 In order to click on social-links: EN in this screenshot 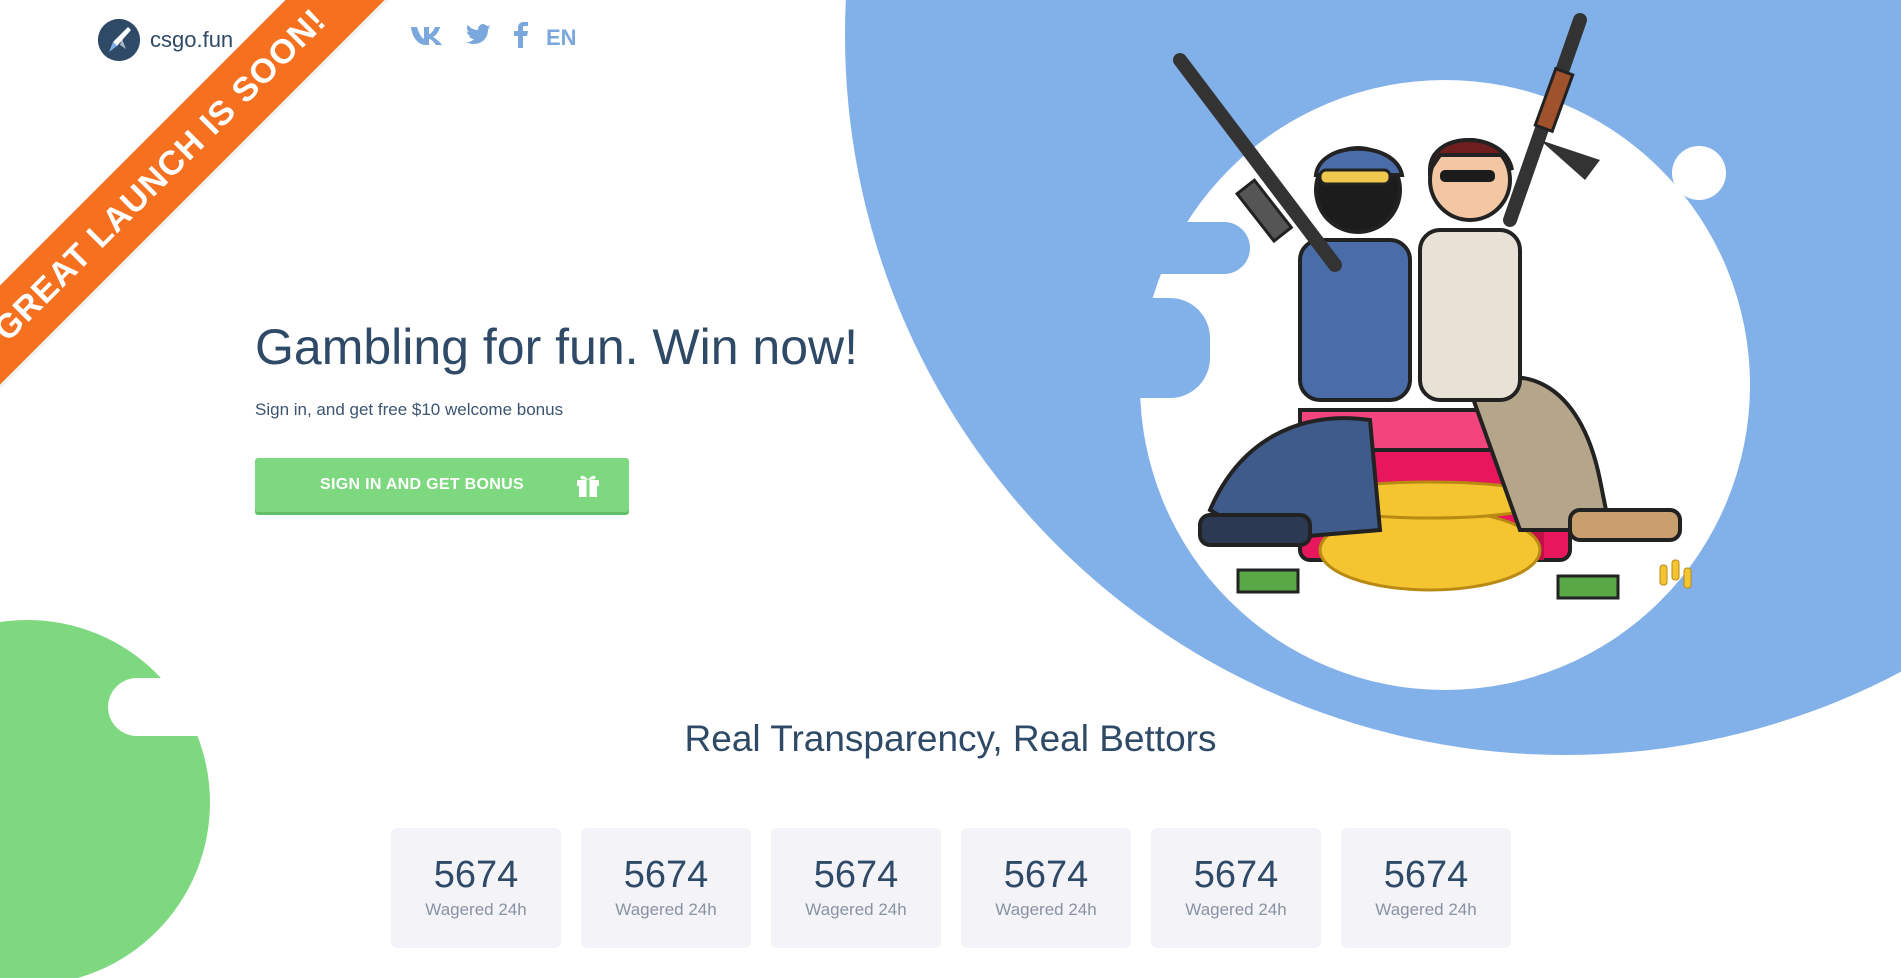, I will do `click(493, 37)`.